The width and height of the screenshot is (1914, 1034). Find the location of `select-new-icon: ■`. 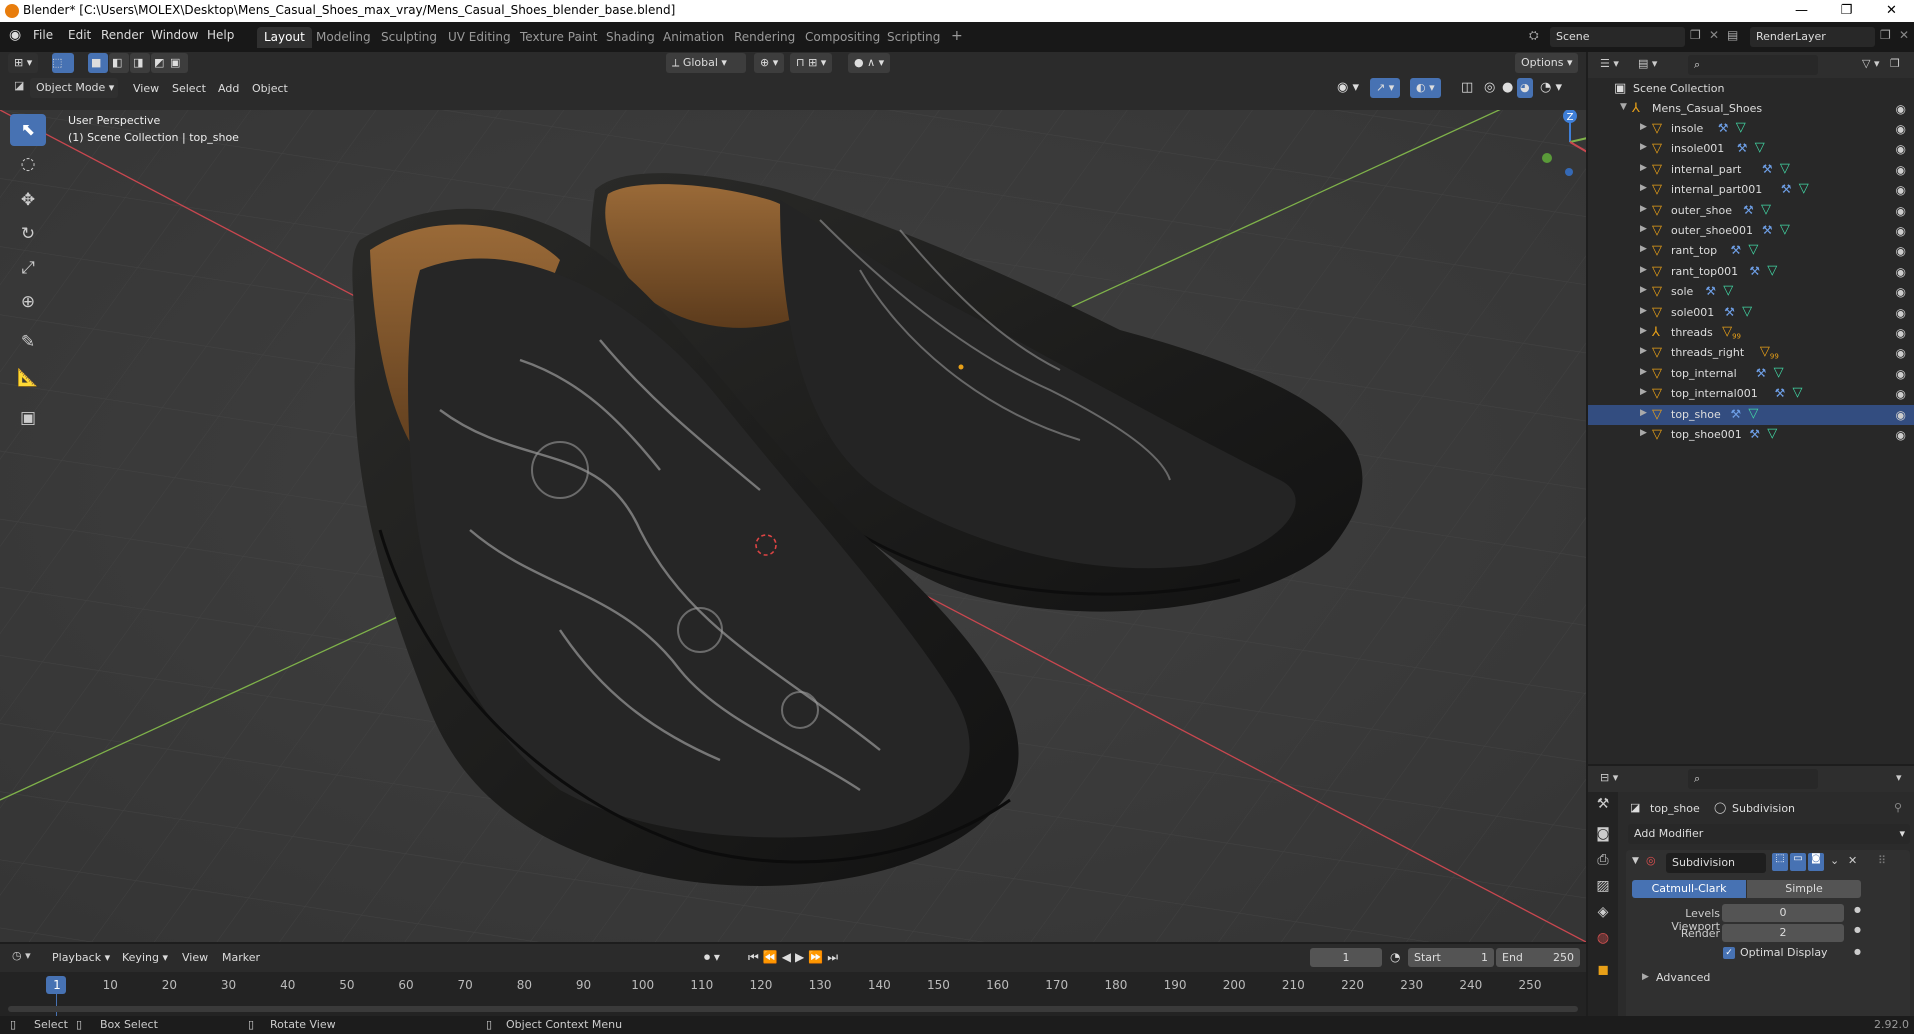

select-new-icon: ■ is located at coordinates (98, 63).